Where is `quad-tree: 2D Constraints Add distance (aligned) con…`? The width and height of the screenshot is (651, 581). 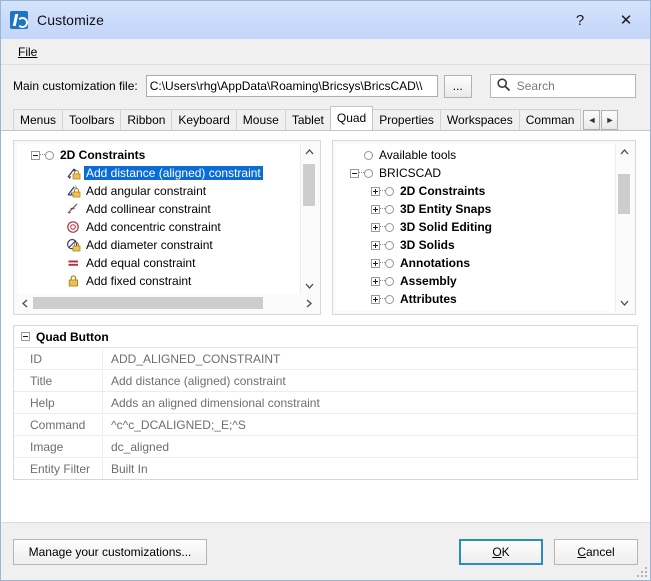 quad-tree: 2D Constraints Add distance (aligned) con… is located at coordinates (158, 219).